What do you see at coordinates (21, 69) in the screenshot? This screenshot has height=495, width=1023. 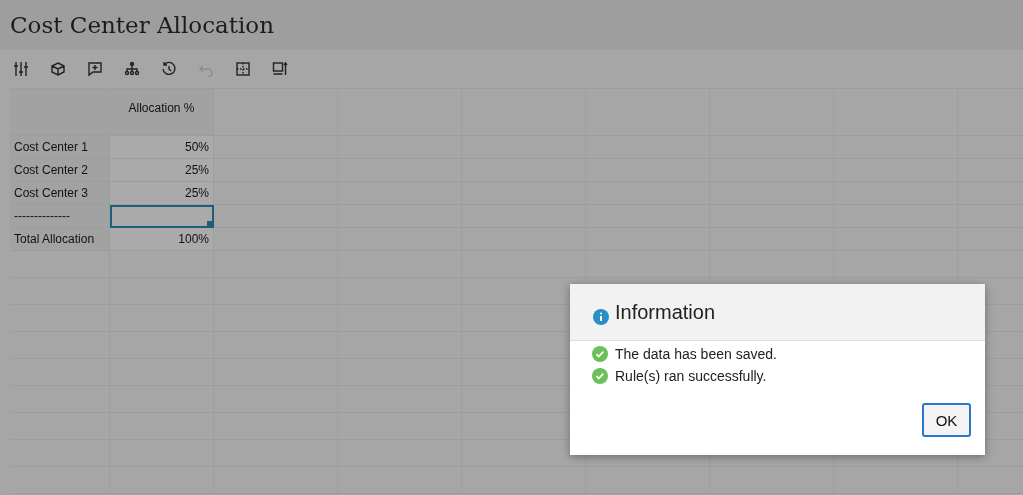 I see `sliders-icon` at bounding box center [21, 69].